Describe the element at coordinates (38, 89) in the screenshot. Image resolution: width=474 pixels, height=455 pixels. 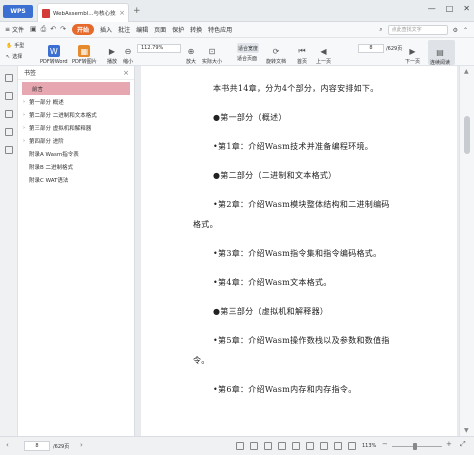
I see `bookmark-item-label: 前言` at that location.